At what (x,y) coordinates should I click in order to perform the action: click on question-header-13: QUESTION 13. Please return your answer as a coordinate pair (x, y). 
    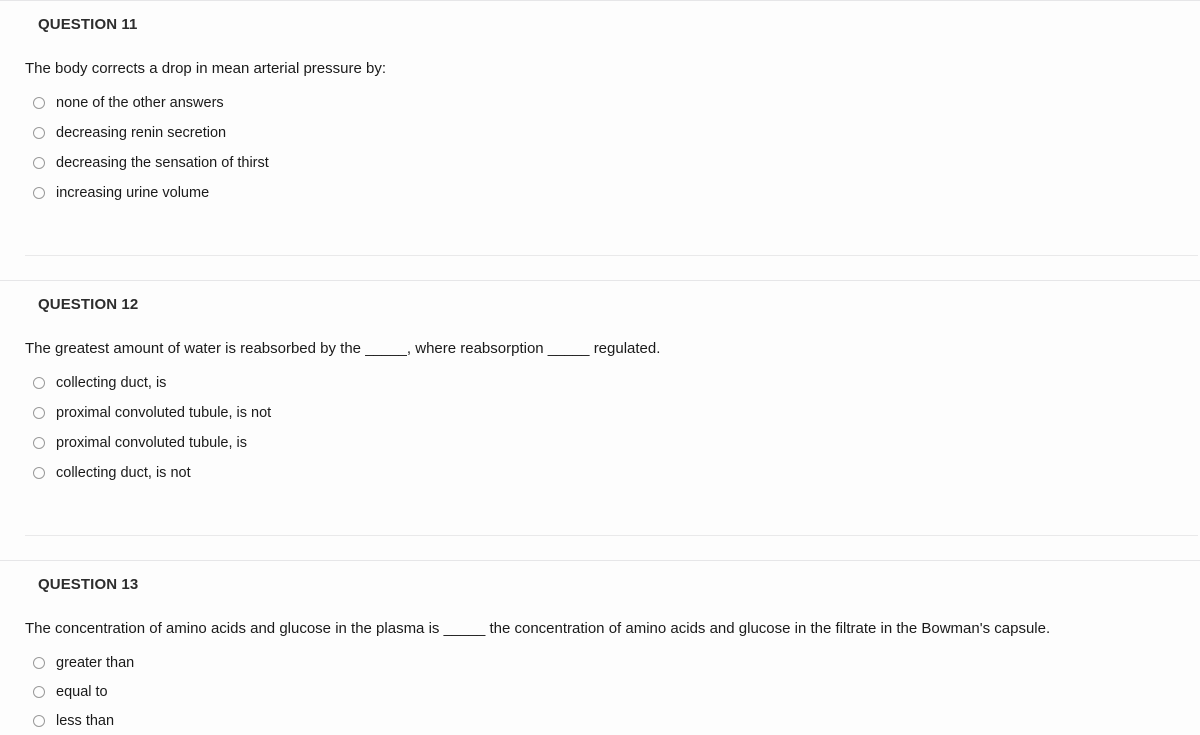
    Looking at the image, I should click on (88, 584).